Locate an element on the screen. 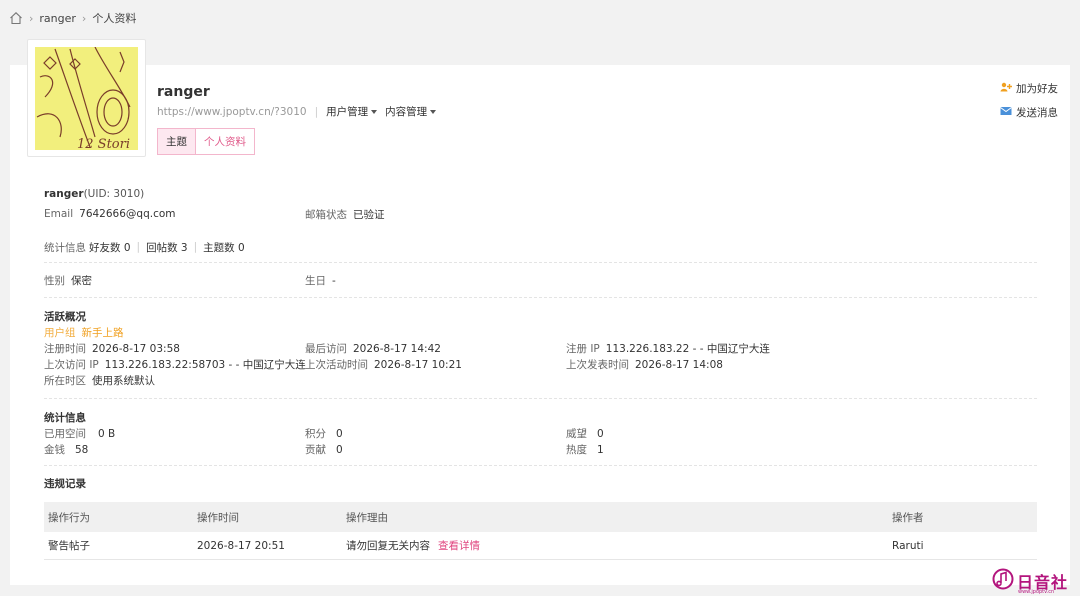 Image resolution: width=1080 pixels, height=596 pixels. table-header: 操作行为 操作时间 操作理由 操作者 is located at coordinates (540, 517).